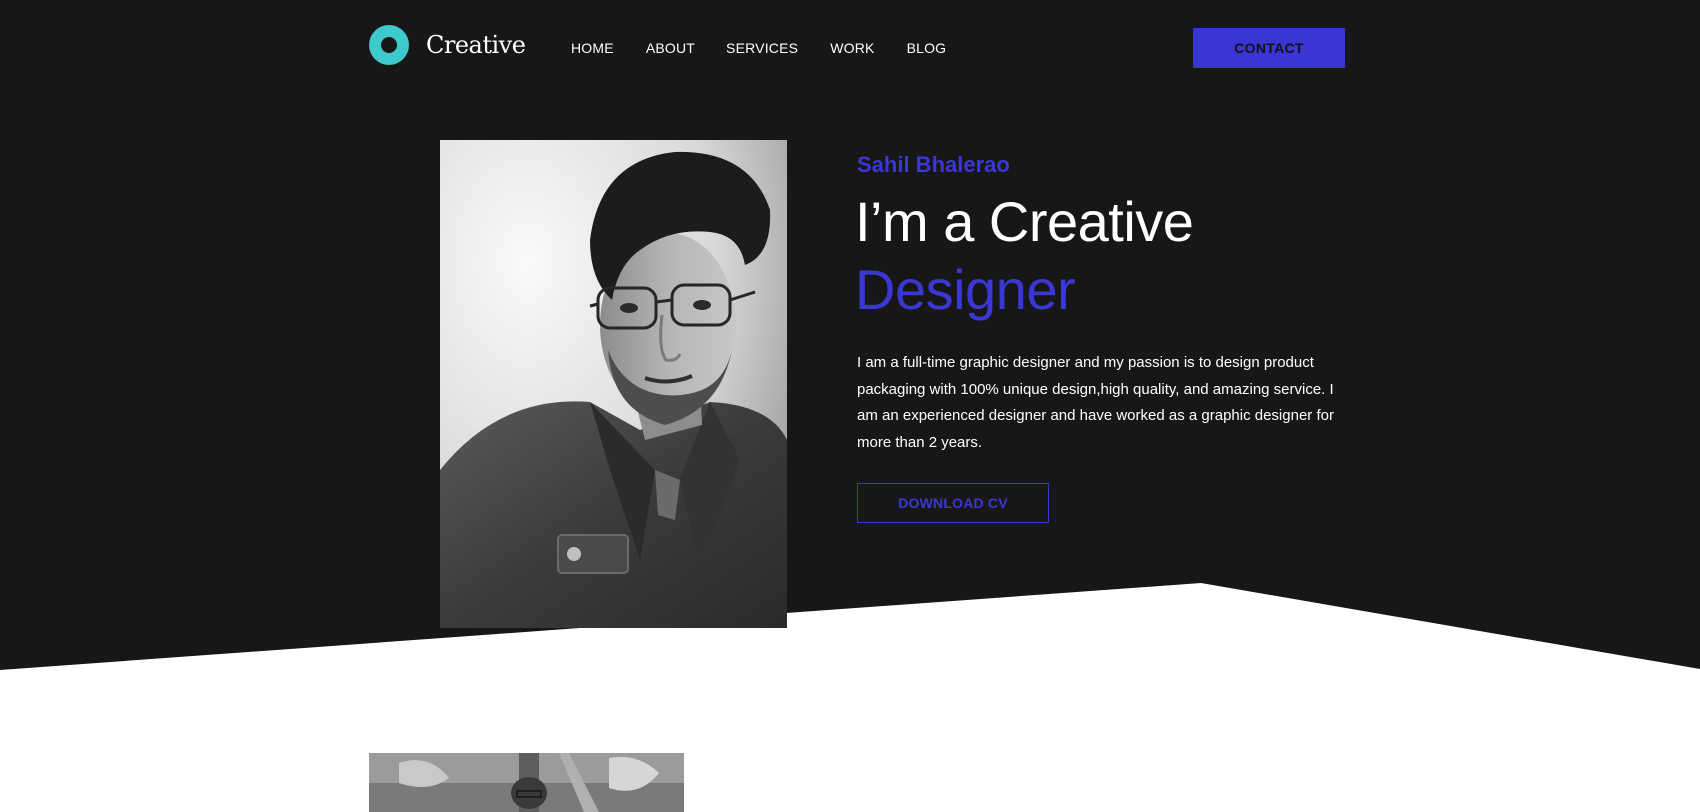 The image size is (1700, 812). Describe the element at coordinates (389, 45) in the screenshot. I see `ring-logo-icon` at that location.